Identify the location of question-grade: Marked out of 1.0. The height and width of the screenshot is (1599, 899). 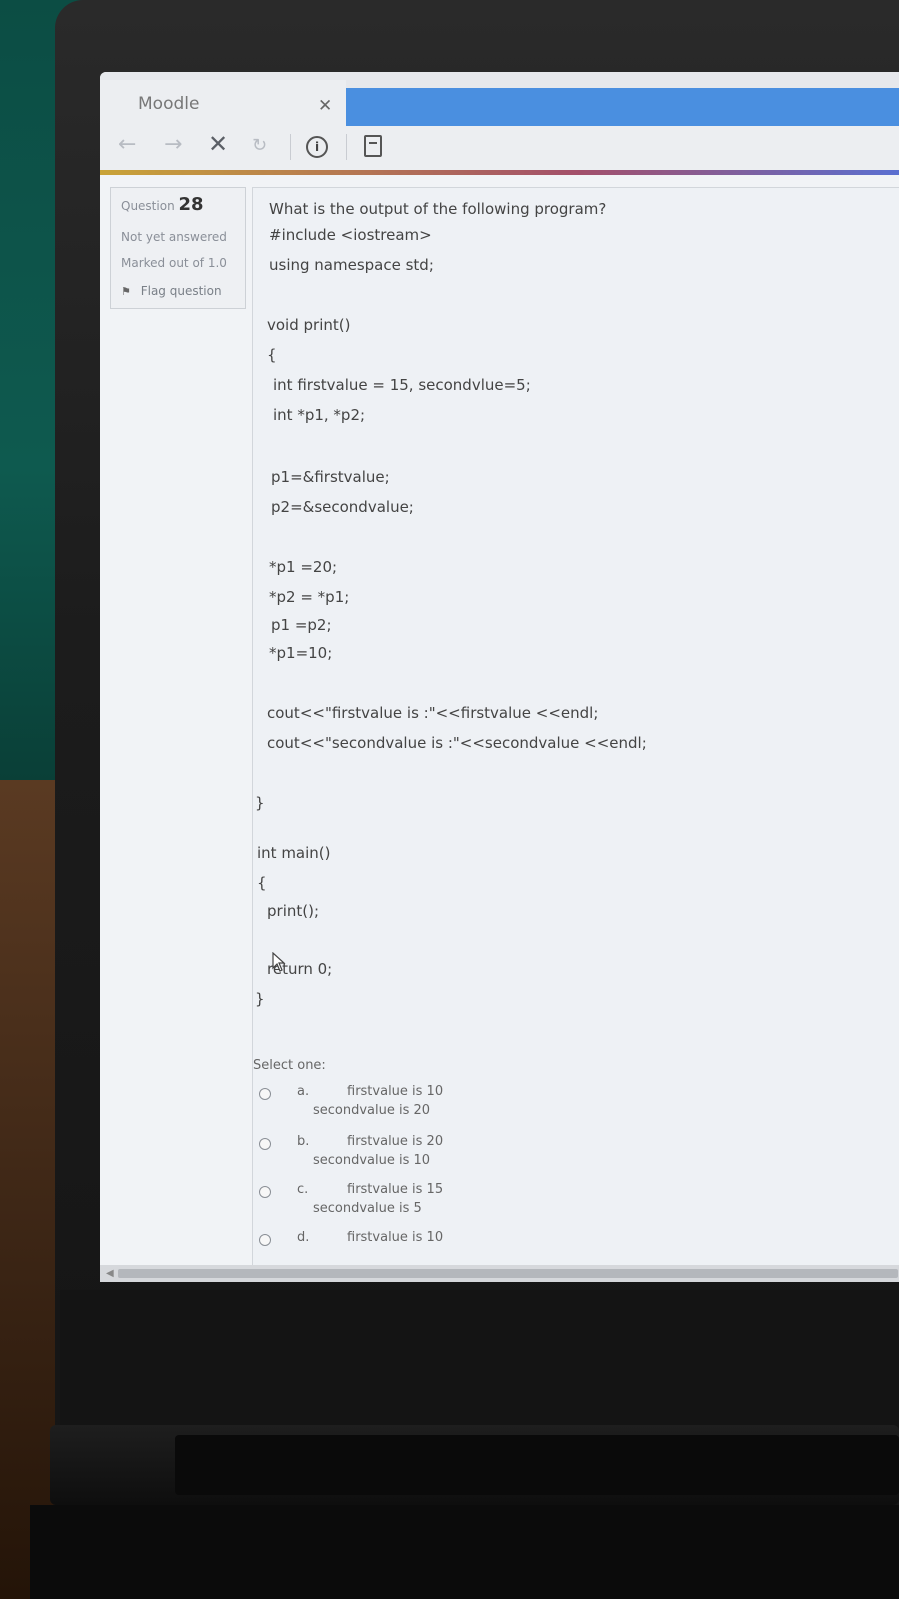
(174, 263).